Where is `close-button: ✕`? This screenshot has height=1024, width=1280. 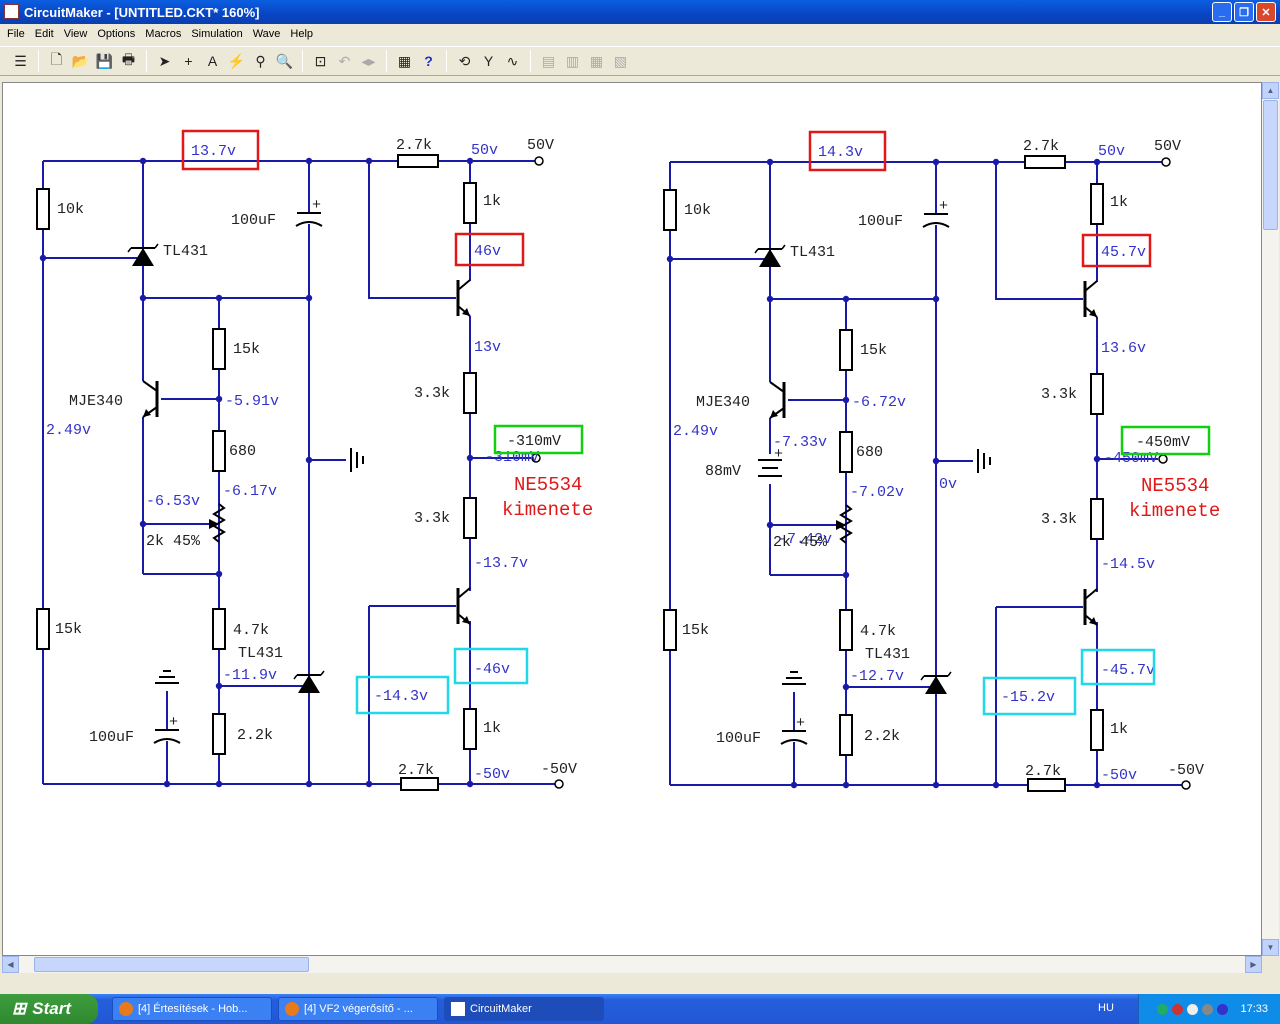 close-button: ✕ is located at coordinates (1266, 12).